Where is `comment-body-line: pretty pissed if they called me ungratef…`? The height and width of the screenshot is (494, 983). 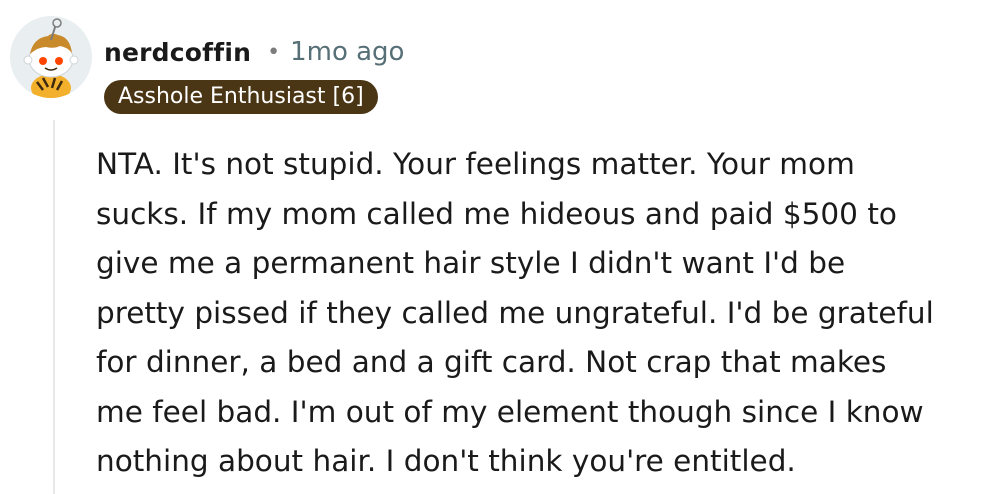
comment-body-line: pretty pissed if they called me ungratef… is located at coordinates (515, 312).